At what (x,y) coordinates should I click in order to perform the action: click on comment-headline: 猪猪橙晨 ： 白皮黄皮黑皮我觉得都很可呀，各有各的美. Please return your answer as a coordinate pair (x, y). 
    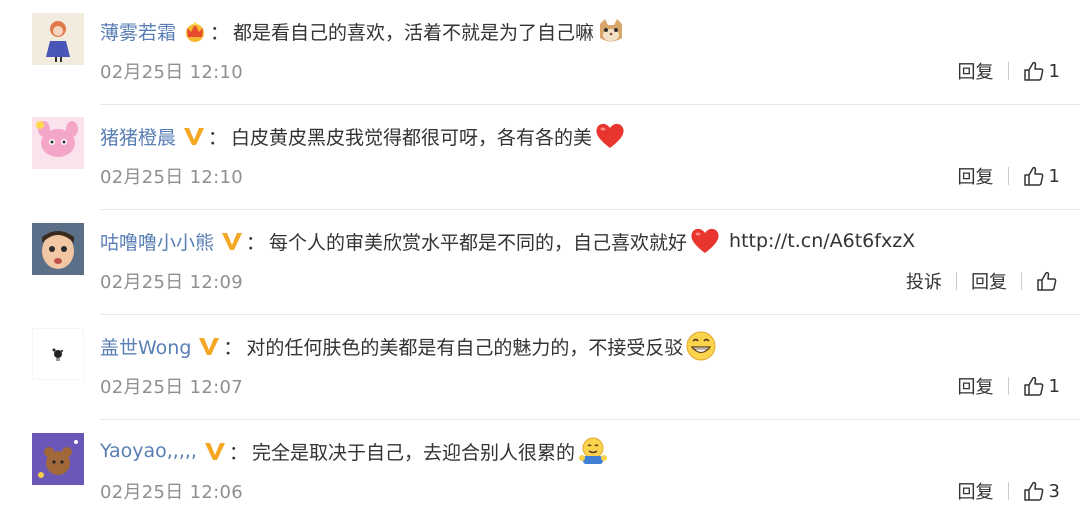
    Looking at the image, I should click on (363, 136).